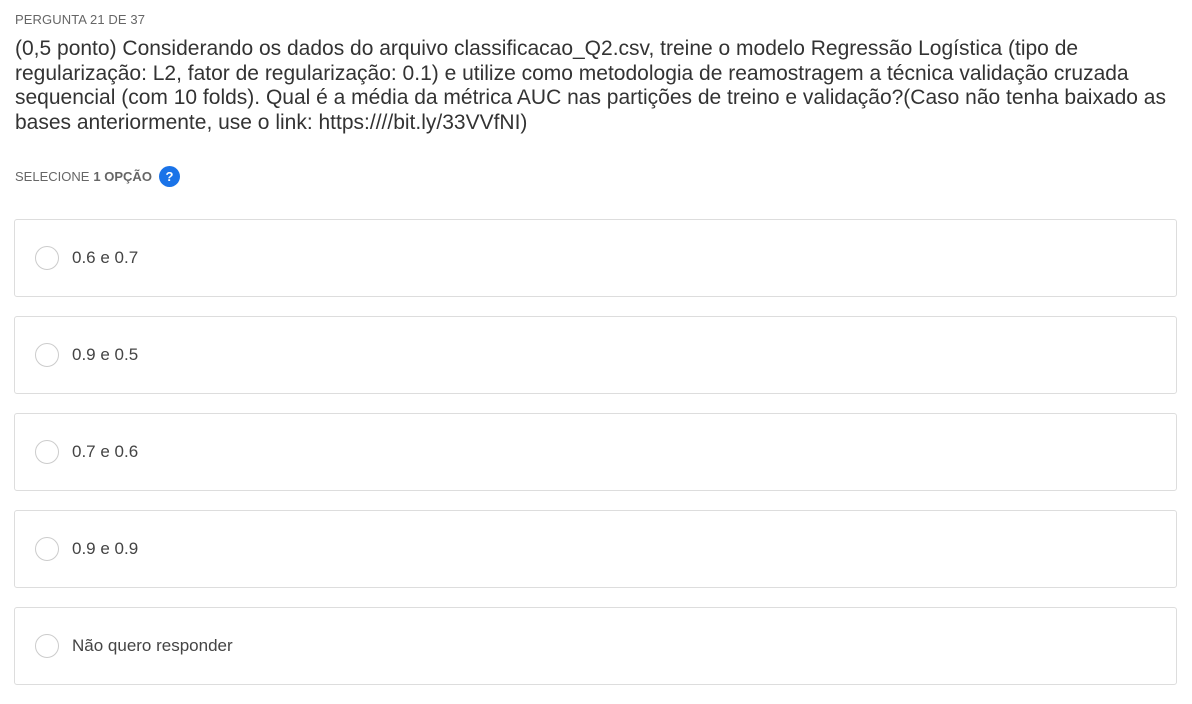 This screenshot has width=1192, height=704. What do you see at coordinates (595, 355) in the screenshot?
I see `answer-option: 0.9 e 0.5` at bounding box center [595, 355].